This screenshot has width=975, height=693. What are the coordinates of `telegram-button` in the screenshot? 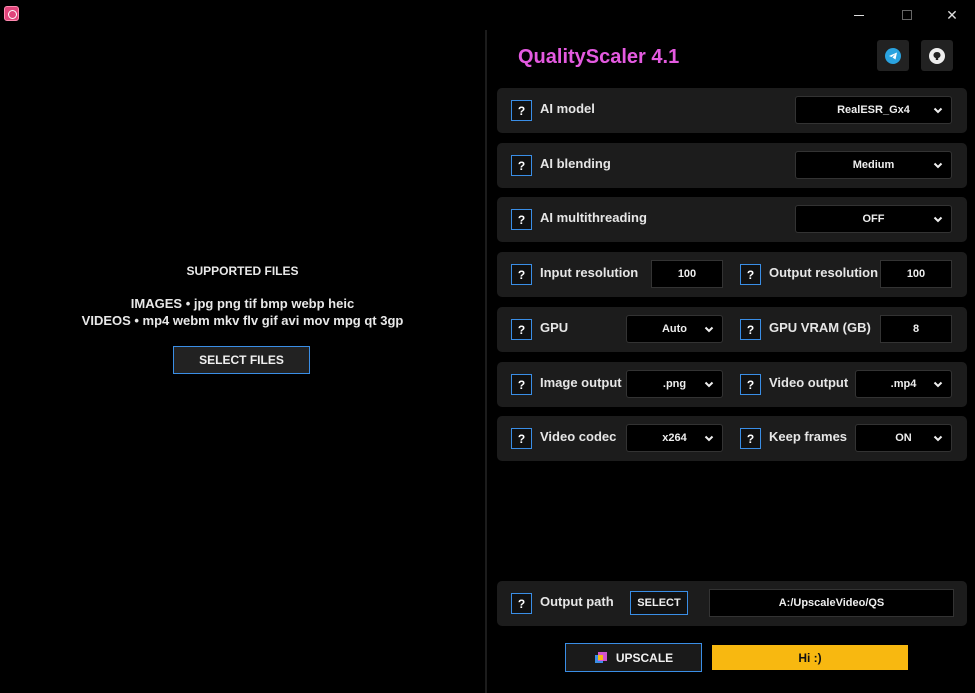 It's located at (893, 55).